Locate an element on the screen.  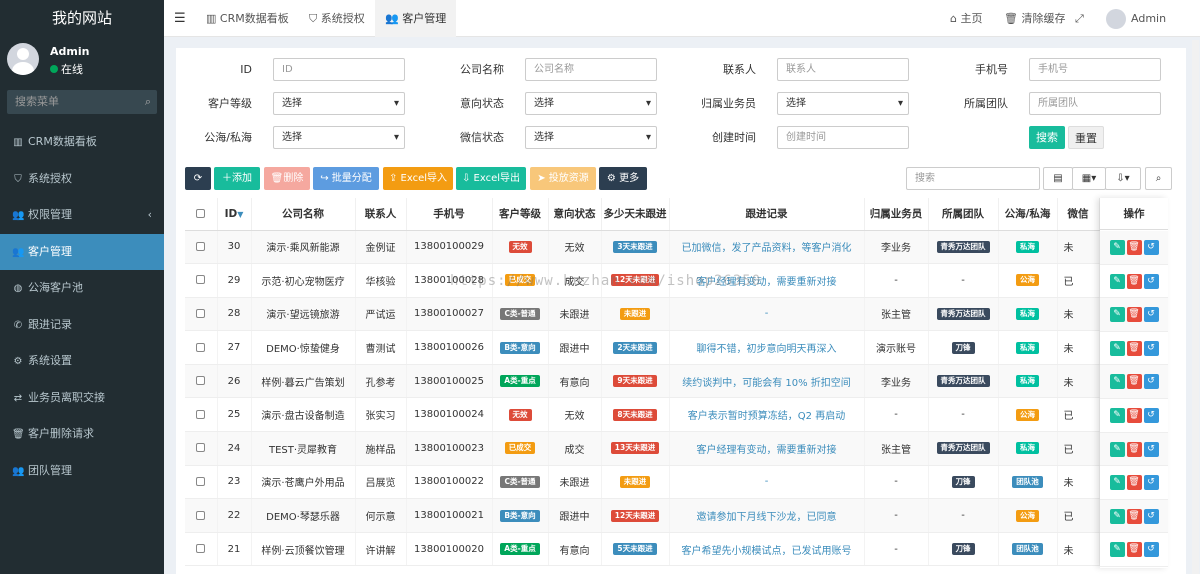
sidebar-item-handover: ⇄ 业务员离职交接 is located at coordinates (82, 398).